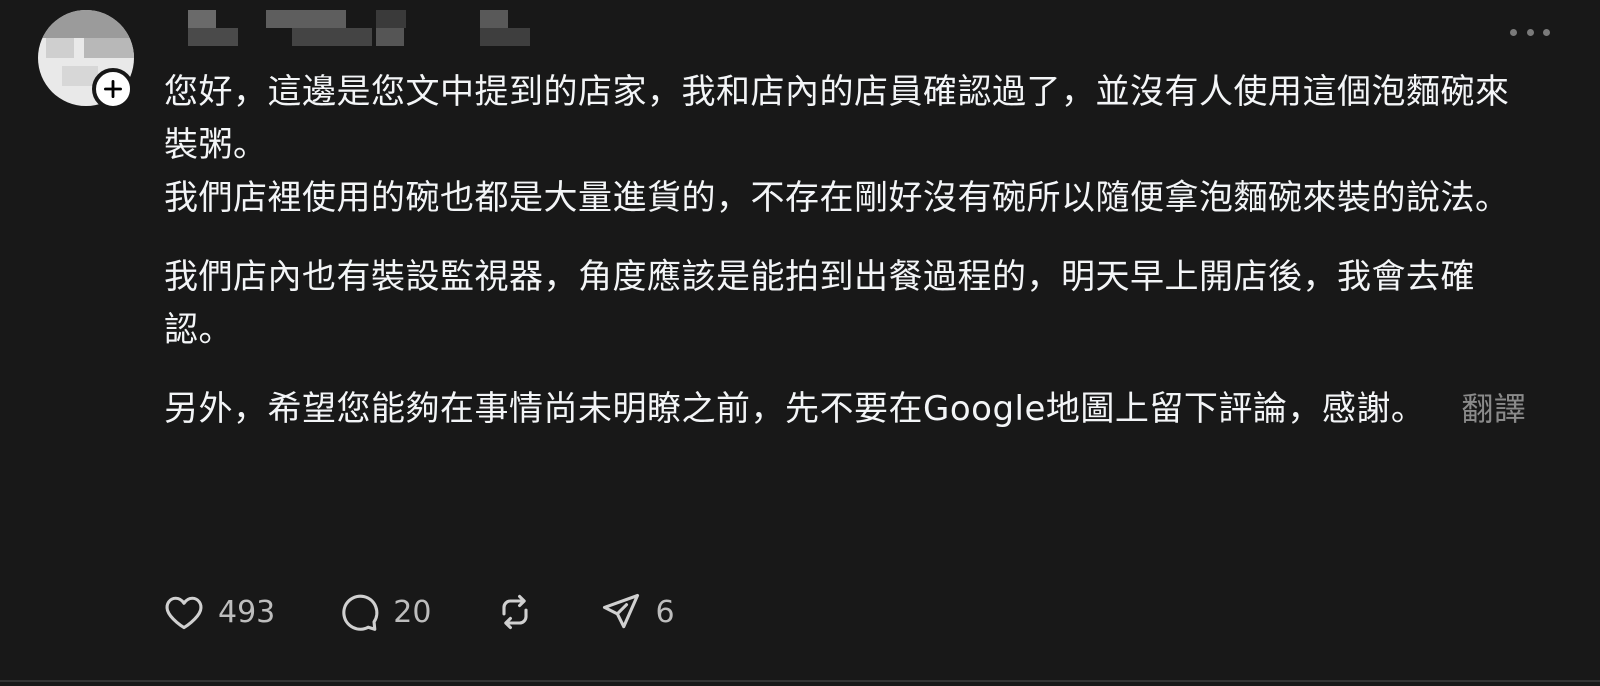 The height and width of the screenshot is (686, 1600). I want to click on send-icon, so click(621, 611).